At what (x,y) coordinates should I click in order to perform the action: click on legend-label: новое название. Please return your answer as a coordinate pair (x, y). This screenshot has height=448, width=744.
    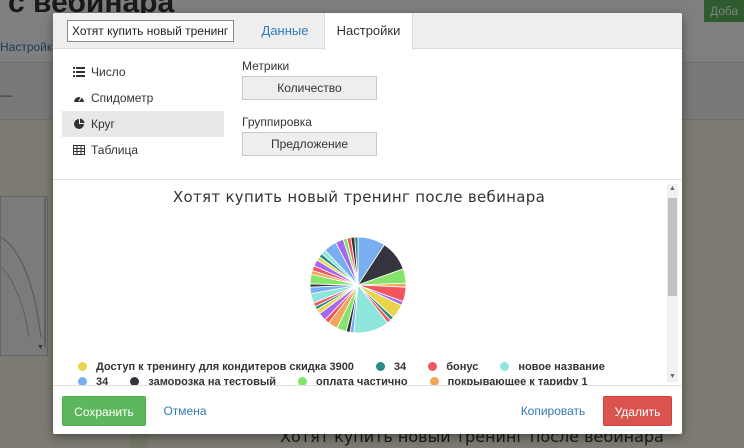
    Looking at the image, I should click on (561, 366).